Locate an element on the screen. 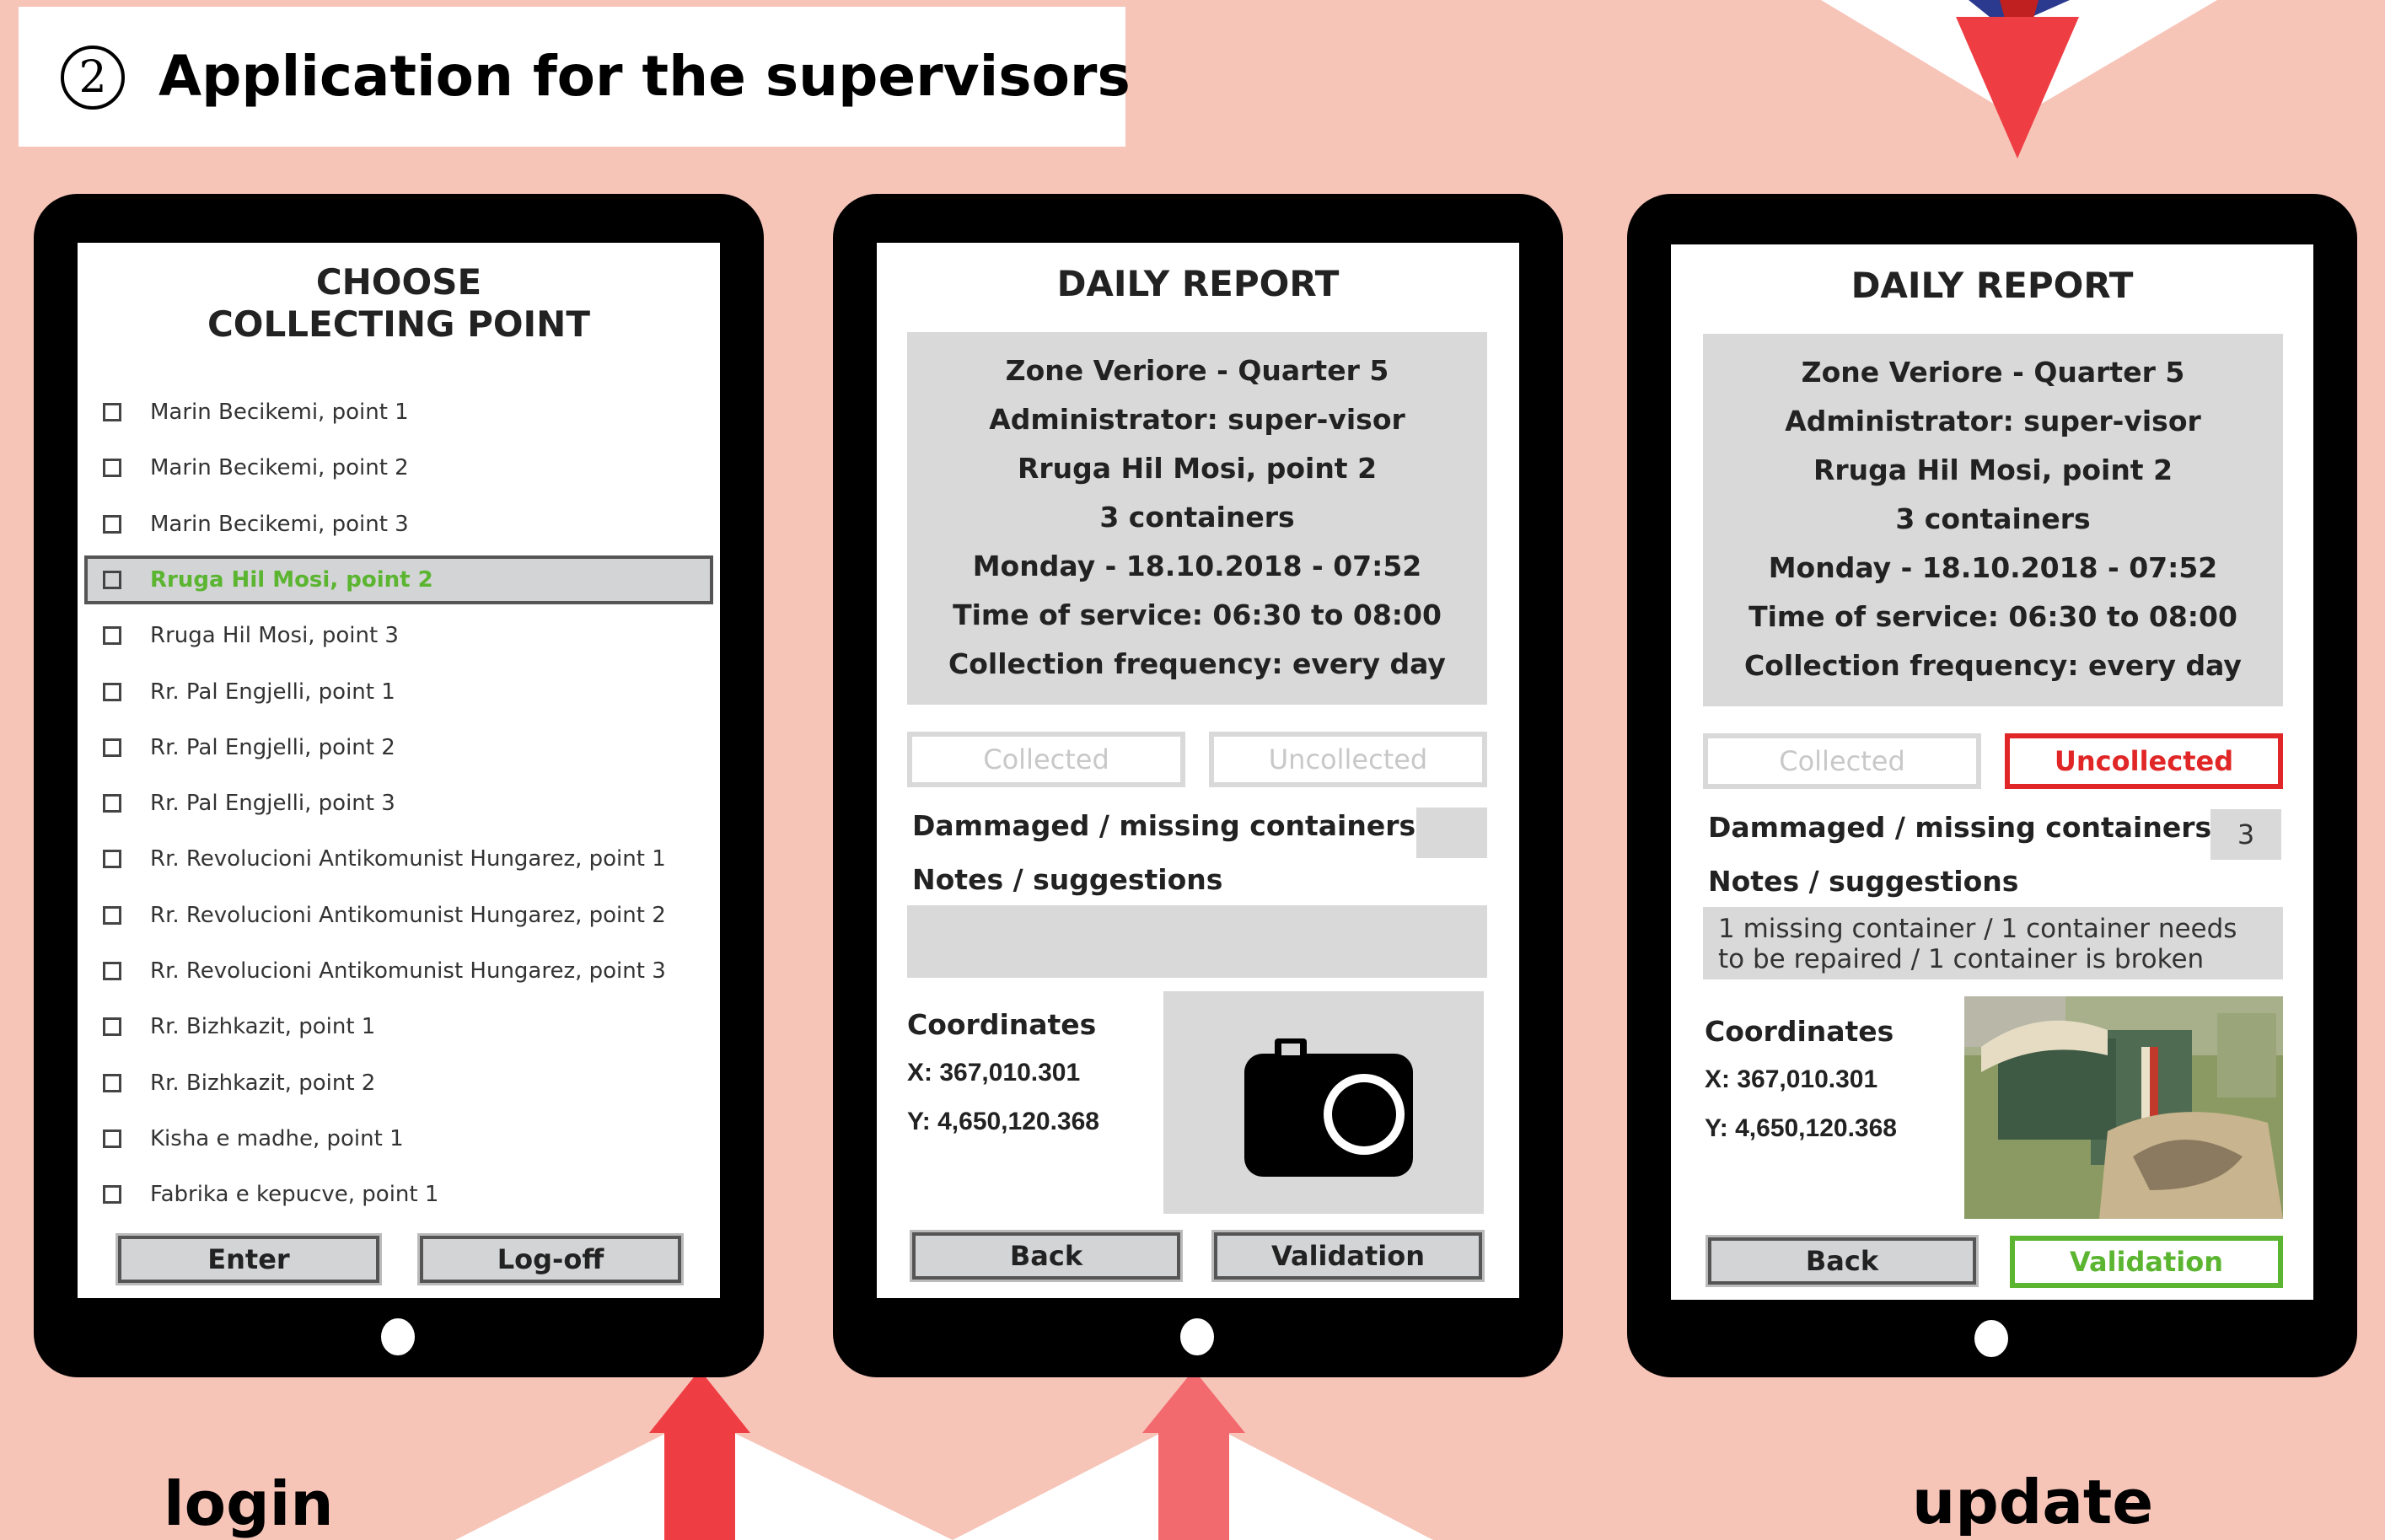  logoff-button: Log-off is located at coordinates (550, 1259).